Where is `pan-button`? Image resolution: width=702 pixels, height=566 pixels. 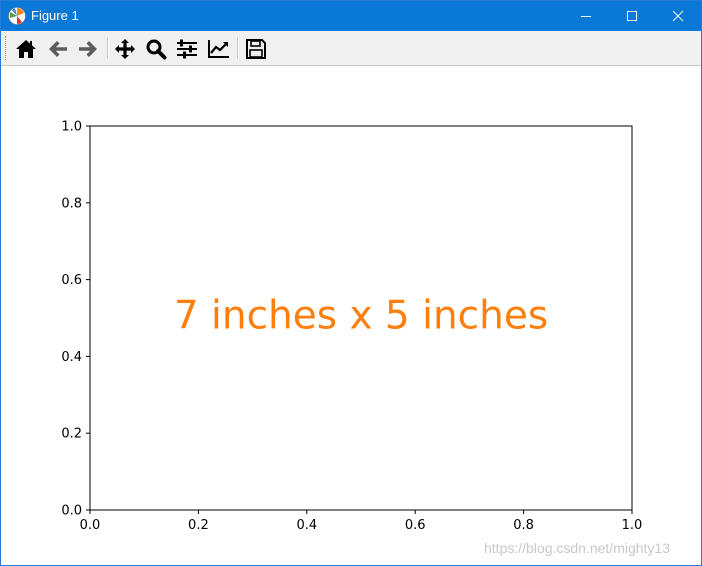
pan-button is located at coordinates (125, 49).